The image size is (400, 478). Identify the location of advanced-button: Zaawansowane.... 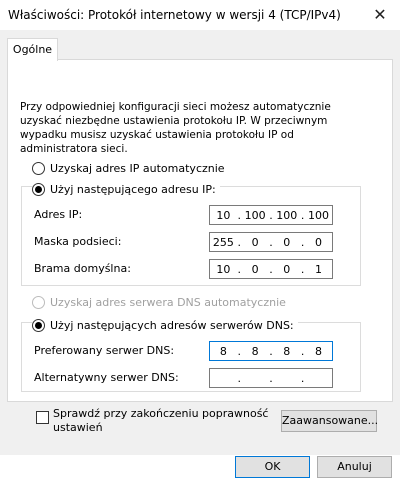
(329, 421).